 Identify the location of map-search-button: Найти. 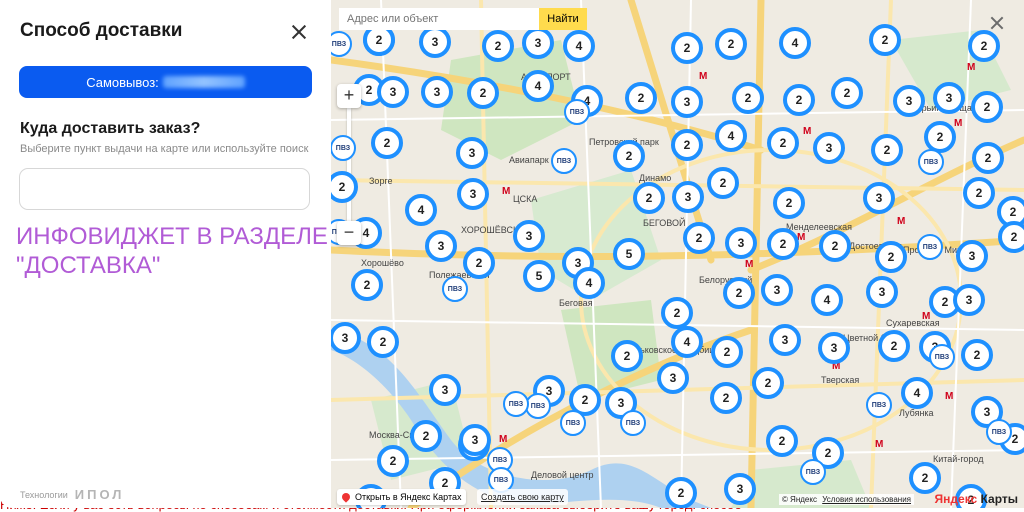
(563, 19).